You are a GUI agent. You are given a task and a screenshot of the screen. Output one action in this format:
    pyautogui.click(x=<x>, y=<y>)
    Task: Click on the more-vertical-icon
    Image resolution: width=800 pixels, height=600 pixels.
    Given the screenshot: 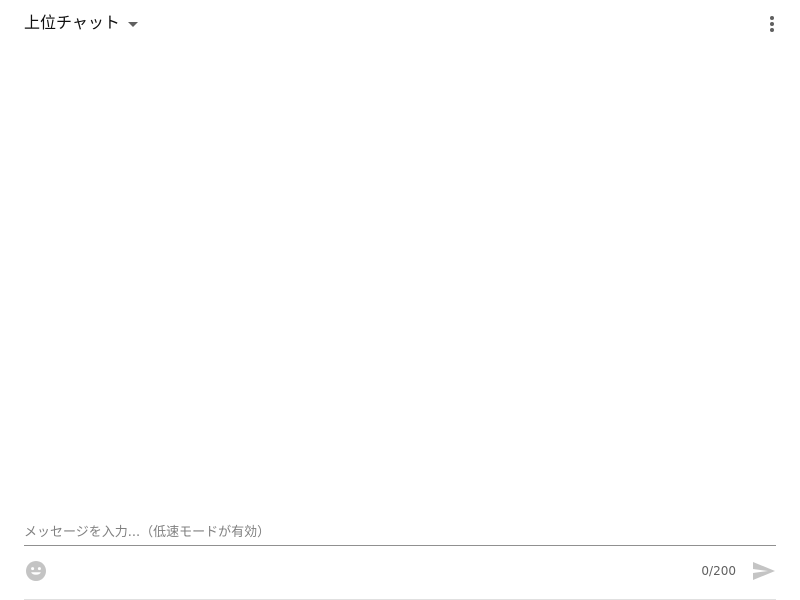 What is the action you would take?
    pyautogui.click(x=772, y=24)
    